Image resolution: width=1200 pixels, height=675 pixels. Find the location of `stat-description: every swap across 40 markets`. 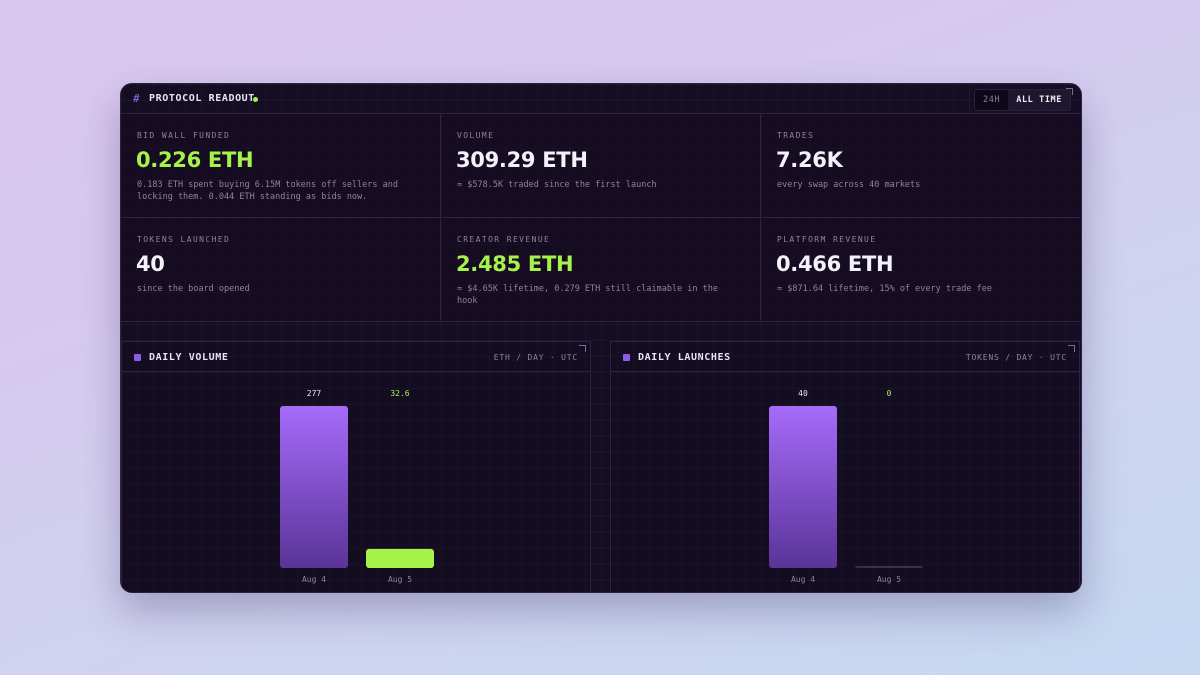

stat-description: every swap across 40 markets is located at coordinates (849, 185).